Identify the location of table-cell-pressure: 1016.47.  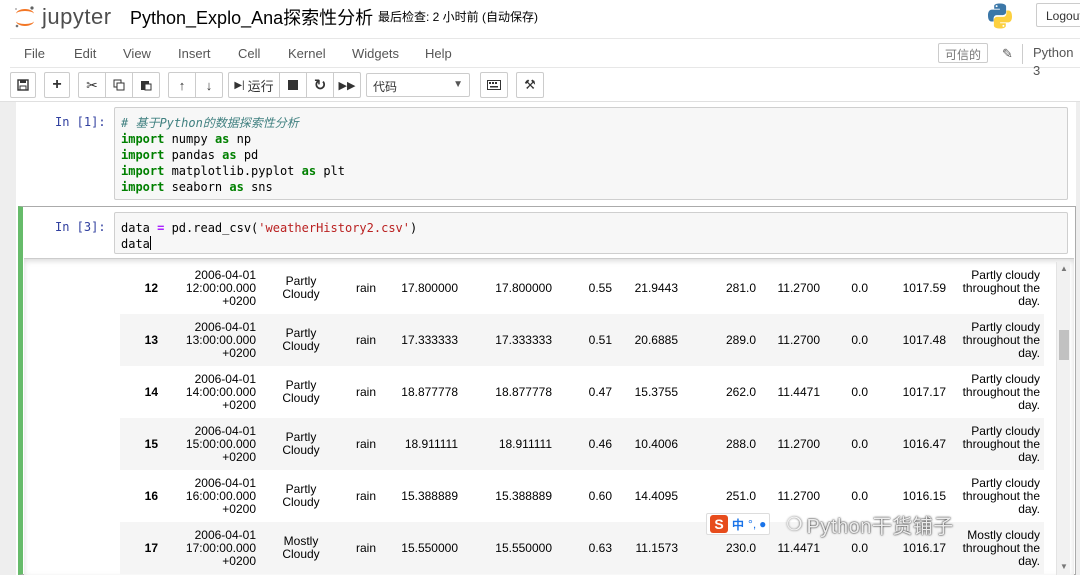
(918, 444).